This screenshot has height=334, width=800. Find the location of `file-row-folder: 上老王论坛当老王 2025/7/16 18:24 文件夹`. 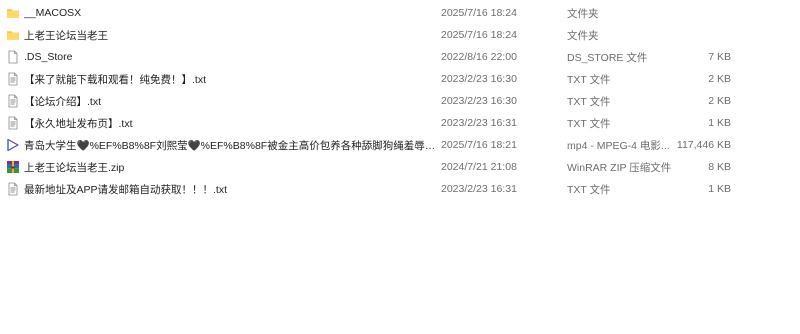

file-row-folder: 上老王论坛当老王 2025/7/16 18:24 文件夹 is located at coordinates (400, 35).